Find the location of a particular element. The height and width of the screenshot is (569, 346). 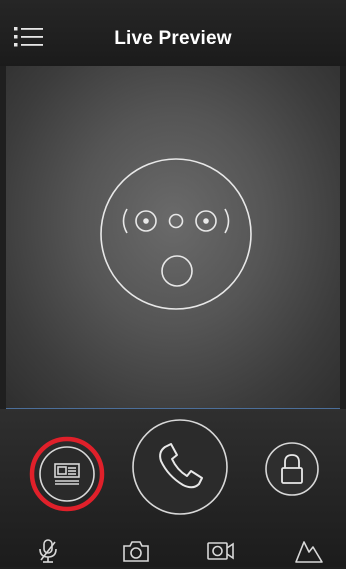

microphone-button is located at coordinates (48, 551).